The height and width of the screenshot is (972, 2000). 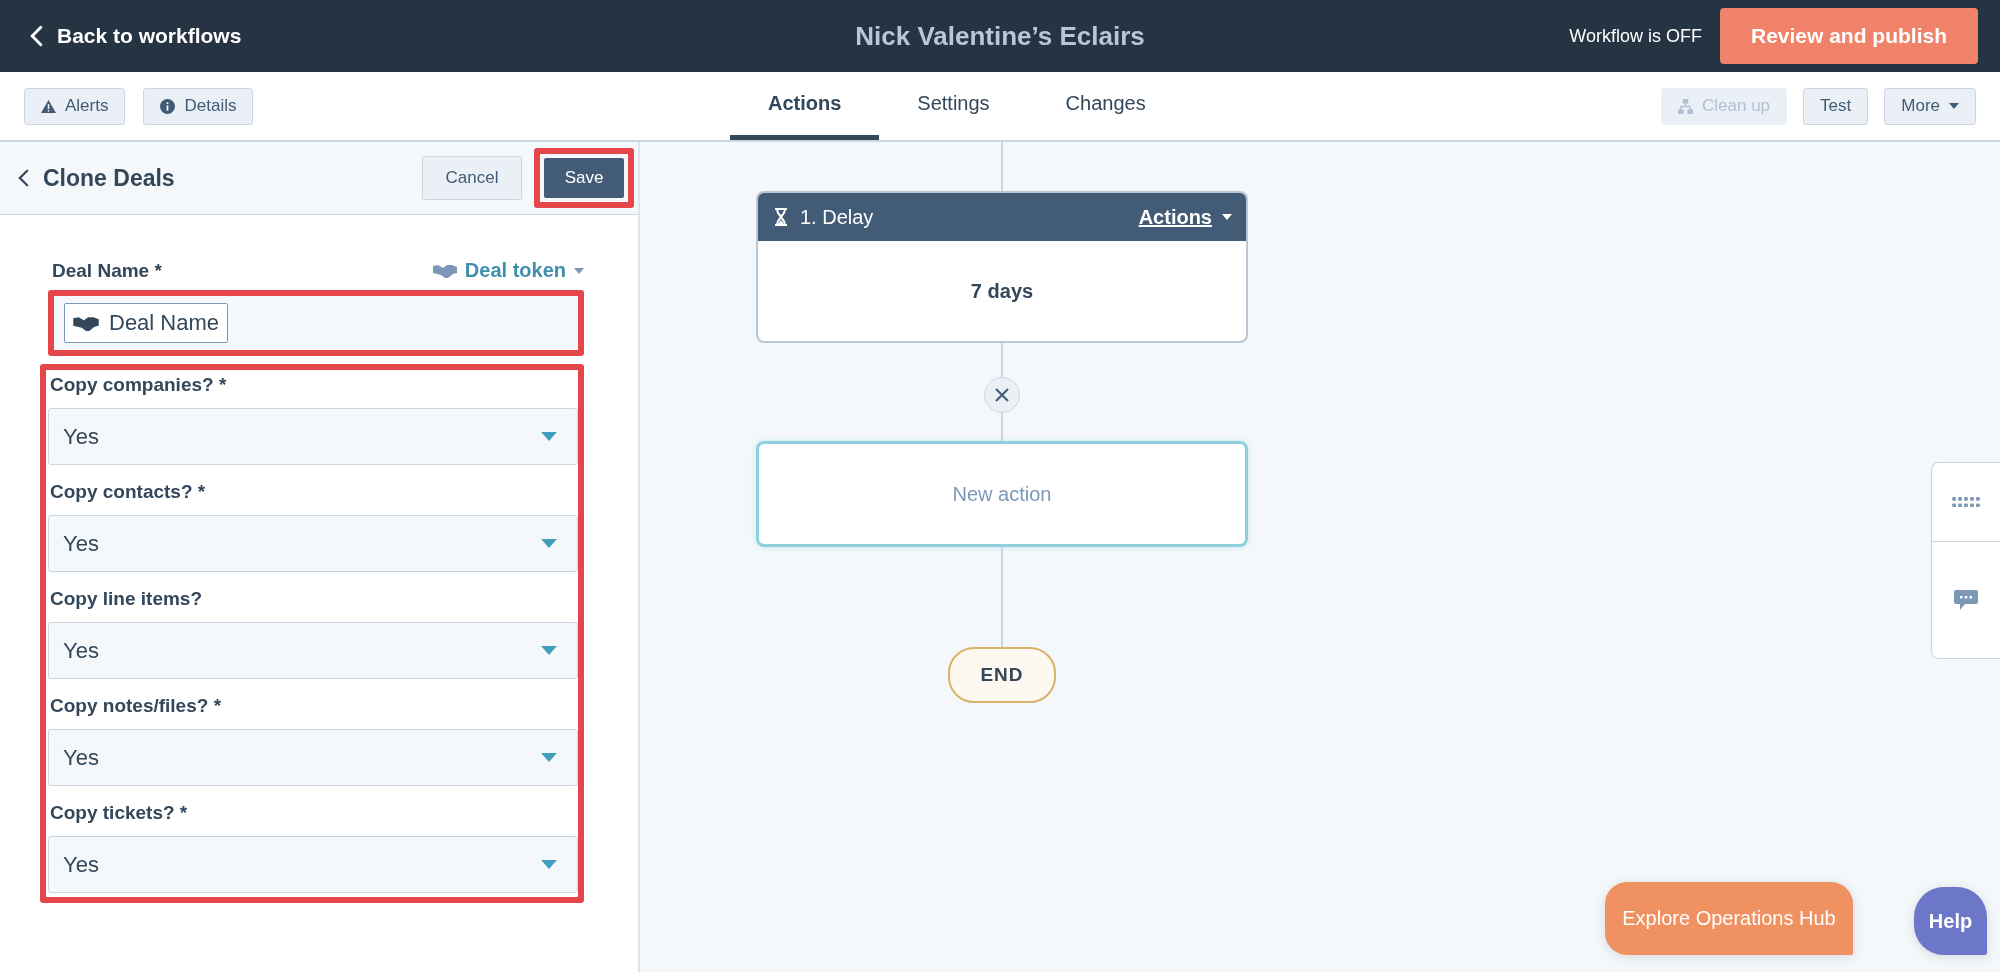 I want to click on hierarchy-icon, so click(x=1685, y=106).